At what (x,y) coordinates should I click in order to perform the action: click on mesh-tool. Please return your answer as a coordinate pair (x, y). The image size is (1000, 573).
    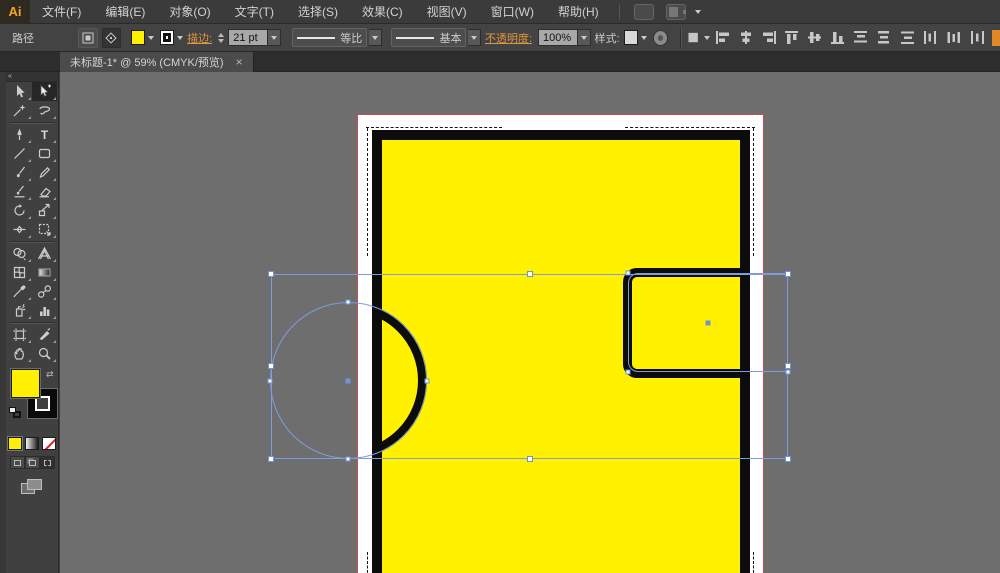
    Looking at the image, I should click on (19, 272).